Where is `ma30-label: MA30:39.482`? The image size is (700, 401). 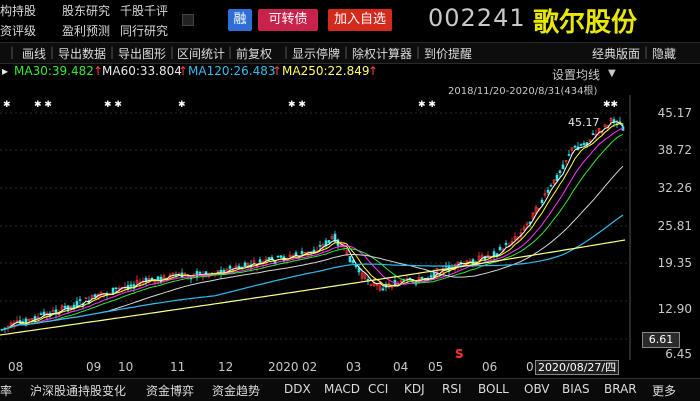 ma30-label: MA30:39.482 is located at coordinates (54, 71).